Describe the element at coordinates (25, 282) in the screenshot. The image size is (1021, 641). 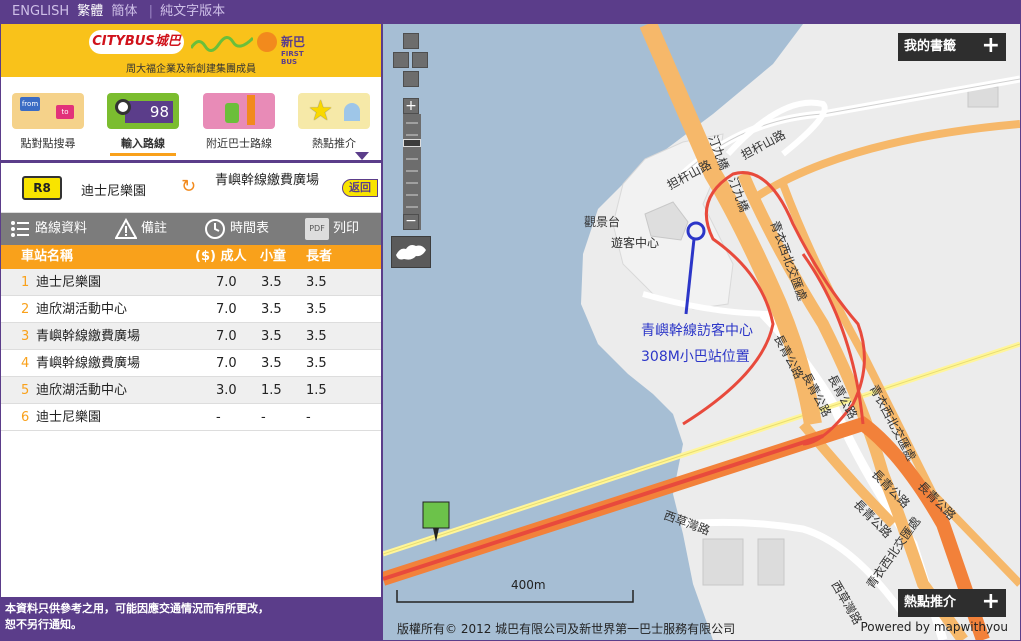
I see `stop-seq: 1` at that location.